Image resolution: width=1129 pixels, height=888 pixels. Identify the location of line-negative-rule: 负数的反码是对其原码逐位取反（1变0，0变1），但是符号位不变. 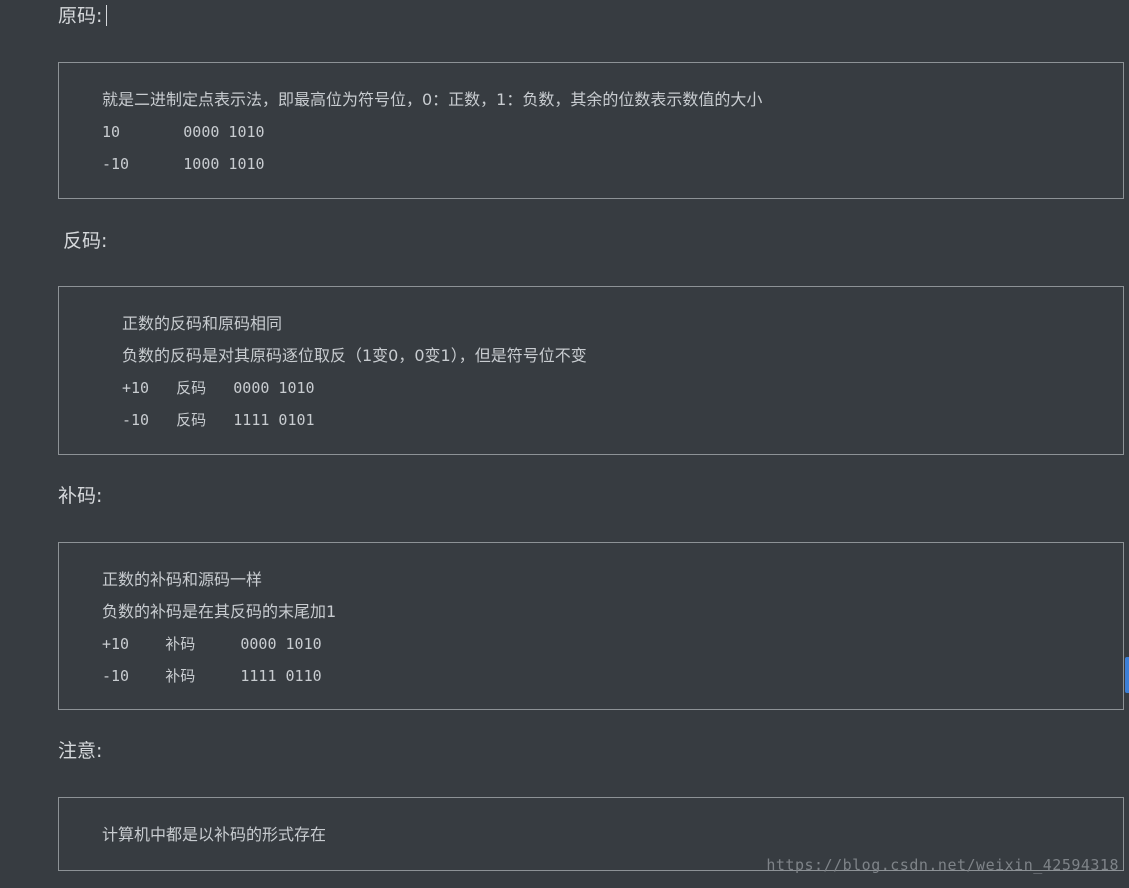
(354, 355).